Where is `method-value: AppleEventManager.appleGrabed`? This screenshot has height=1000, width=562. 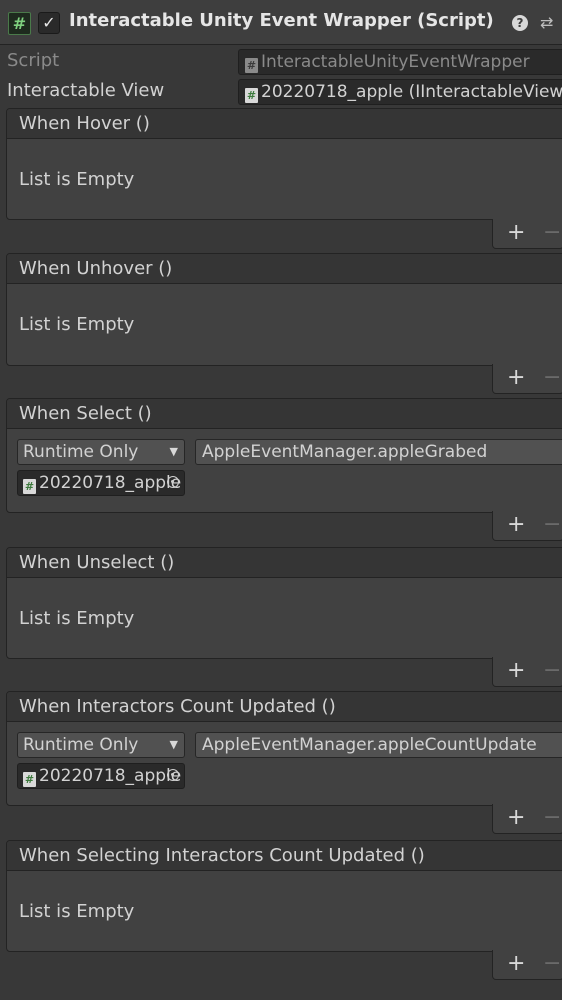 method-value: AppleEventManager.appleGrabed is located at coordinates (345, 452).